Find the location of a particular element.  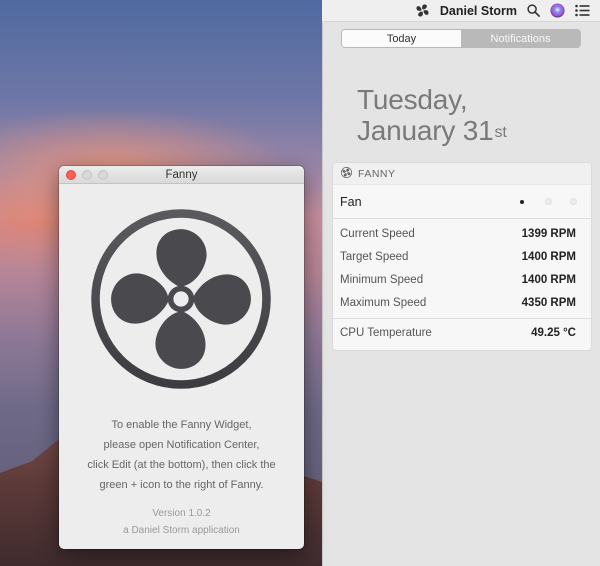

stat-row-current-speed: Current Speed 1399 RPM is located at coordinates (462, 233).